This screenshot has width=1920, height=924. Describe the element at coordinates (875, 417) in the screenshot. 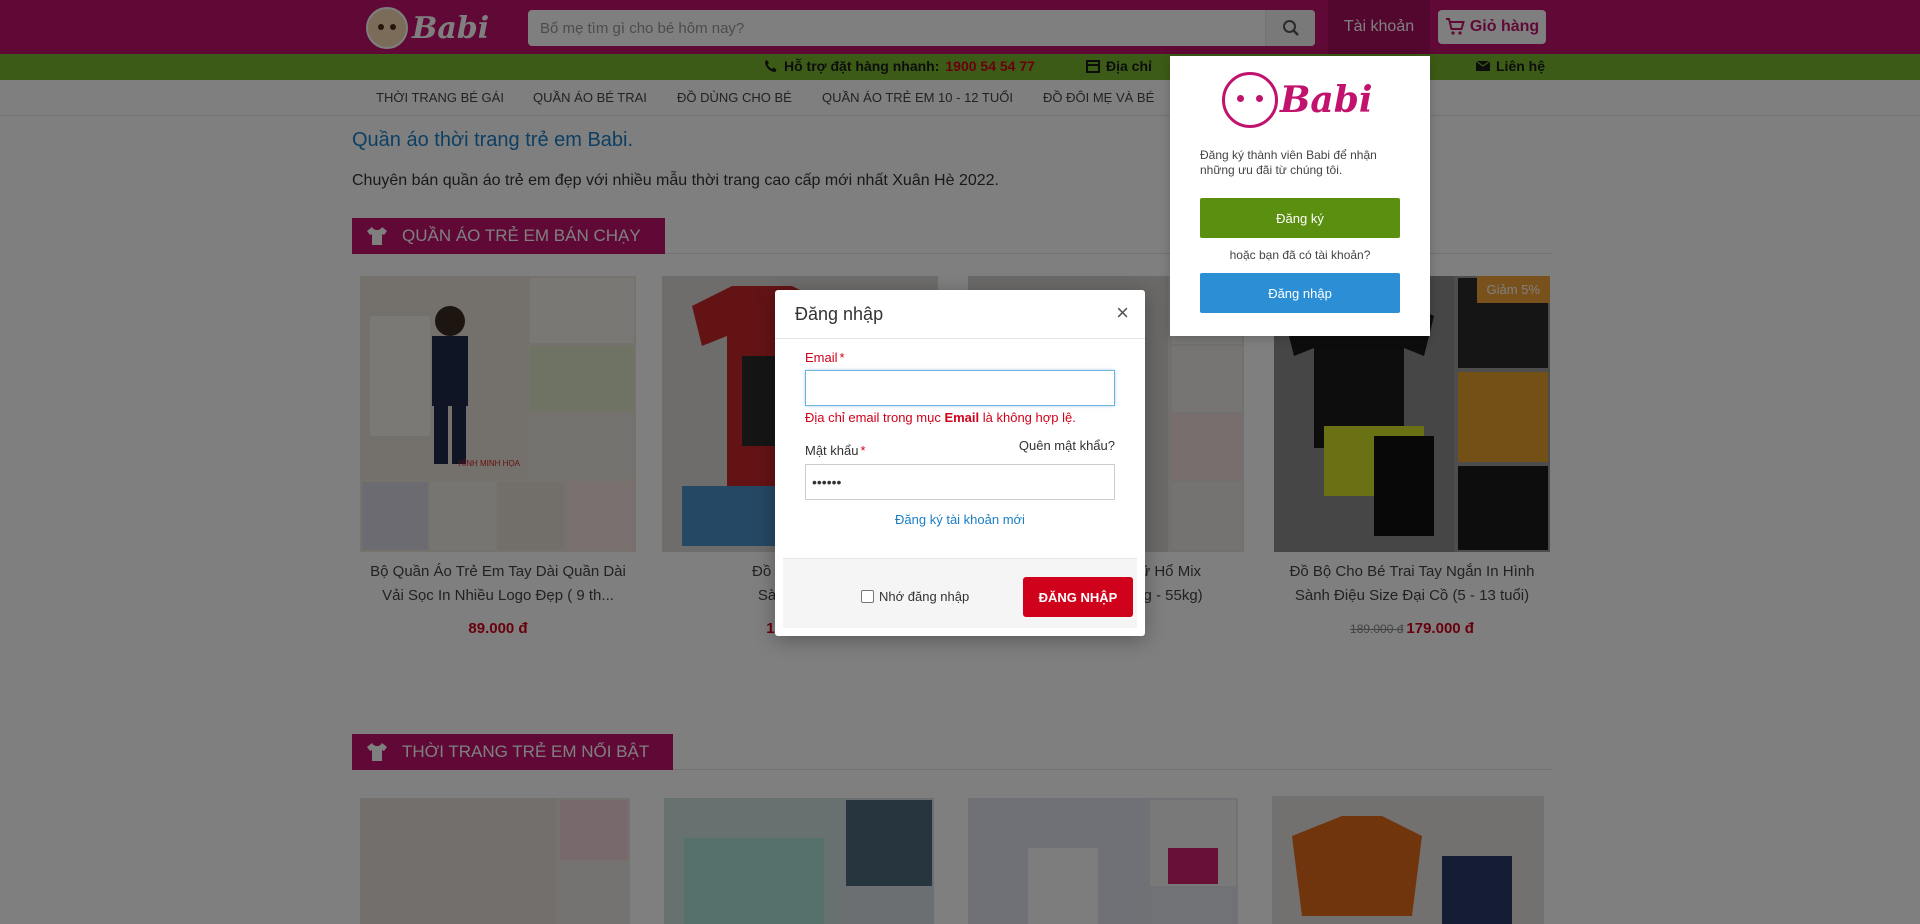

I see `error-text: Địa chỉ email trong mục` at that location.